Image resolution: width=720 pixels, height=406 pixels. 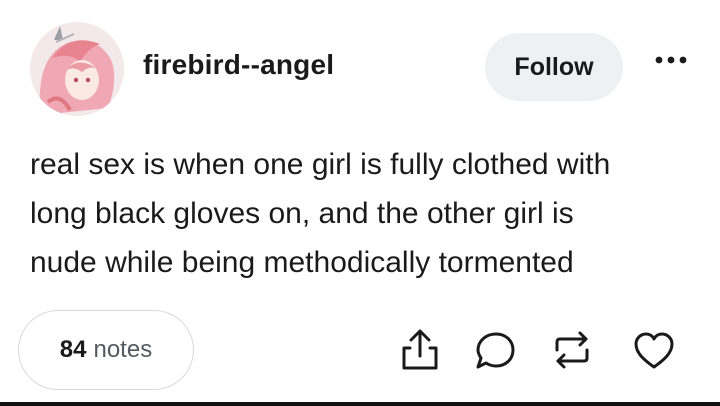 I want to click on reblog-icon, so click(x=572, y=350).